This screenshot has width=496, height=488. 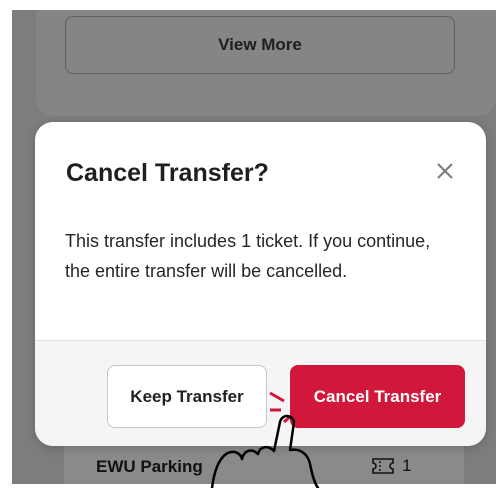 I want to click on ticket-icon, so click(x=383, y=466).